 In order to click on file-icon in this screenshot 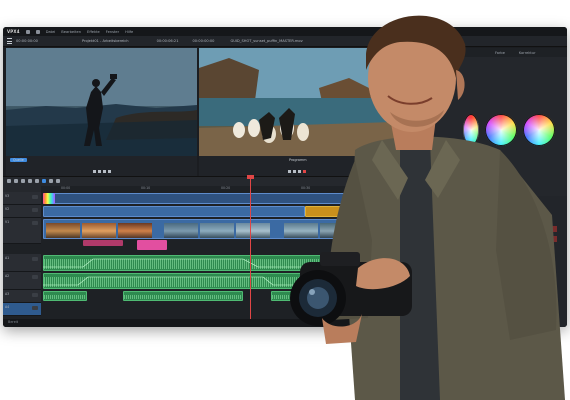, I will do `click(27, 31)`.